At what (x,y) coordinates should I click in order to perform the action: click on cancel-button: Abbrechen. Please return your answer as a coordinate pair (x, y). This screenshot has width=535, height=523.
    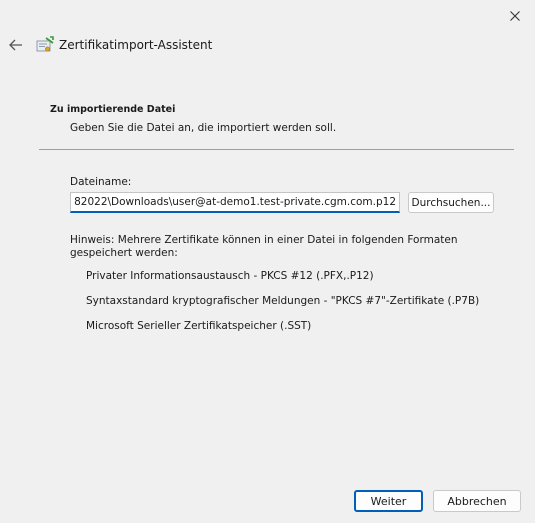
    Looking at the image, I should click on (477, 501).